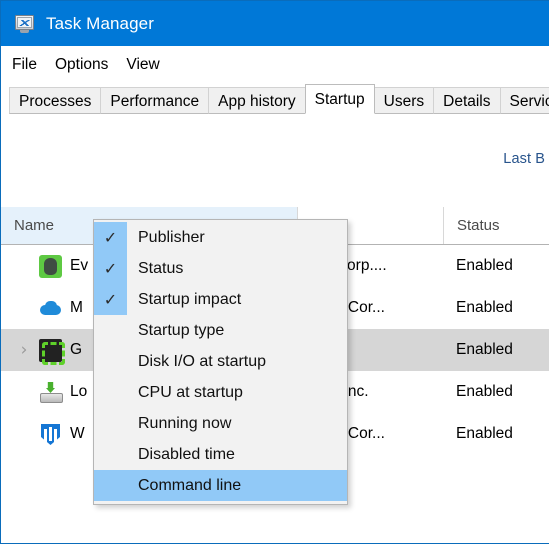 The height and width of the screenshot is (544, 549). I want to click on row-name: W, so click(77, 433).